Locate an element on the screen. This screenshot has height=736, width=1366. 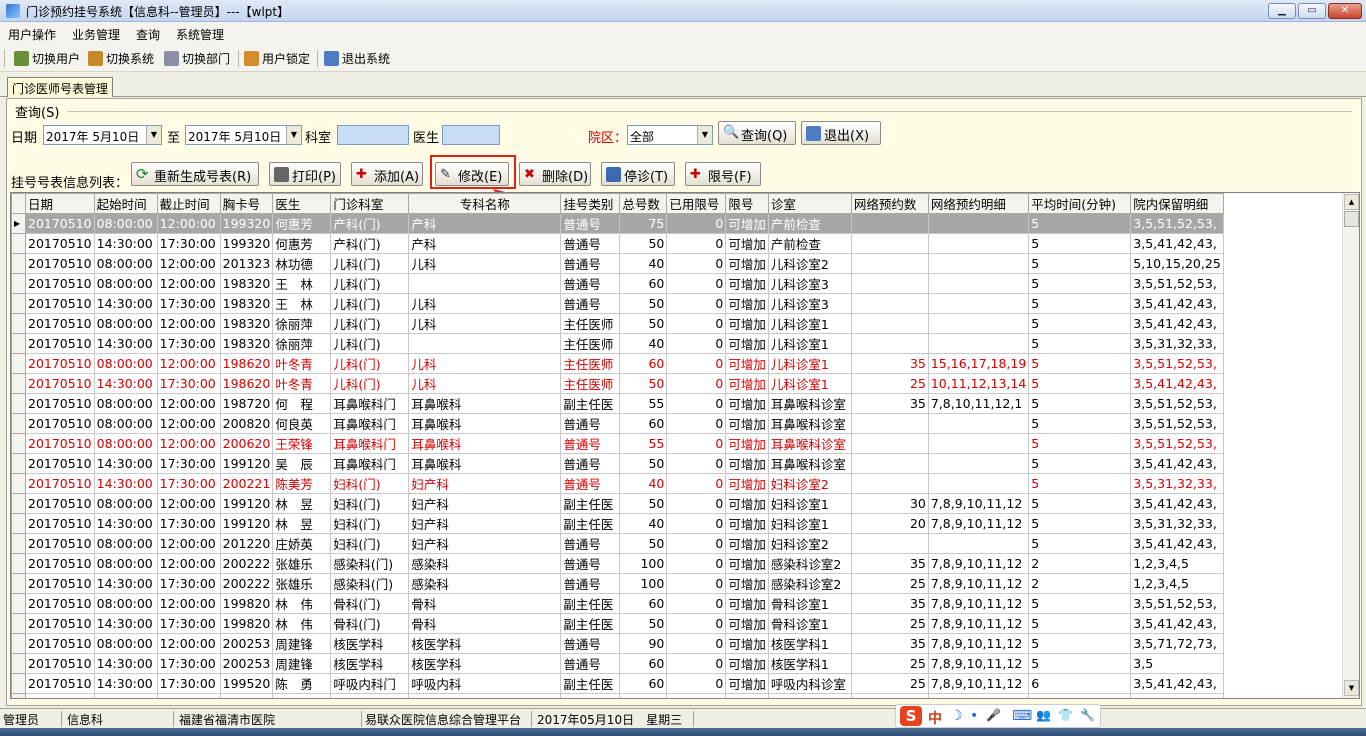
menu-system: 系统管理 is located at coordinates (200, 34).